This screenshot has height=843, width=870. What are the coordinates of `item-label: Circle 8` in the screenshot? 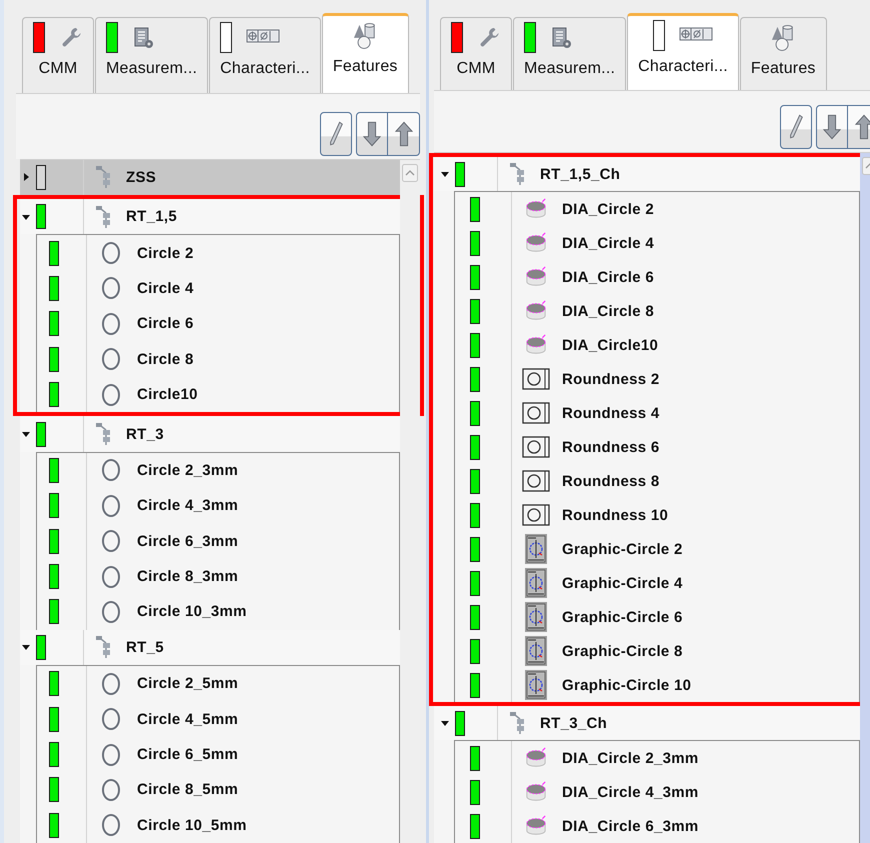 It's located at (165, 359).